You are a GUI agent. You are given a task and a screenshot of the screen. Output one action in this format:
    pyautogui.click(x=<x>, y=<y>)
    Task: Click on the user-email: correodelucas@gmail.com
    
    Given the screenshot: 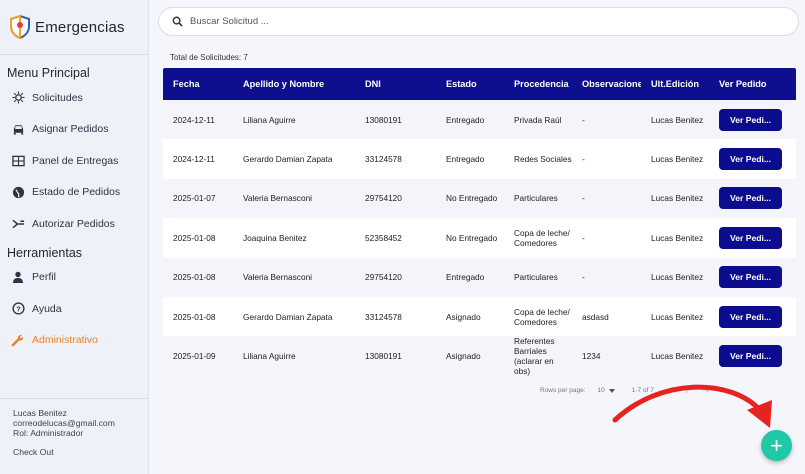 What is the action you would take?
    pyautogui.click(x=64, y=423)
    